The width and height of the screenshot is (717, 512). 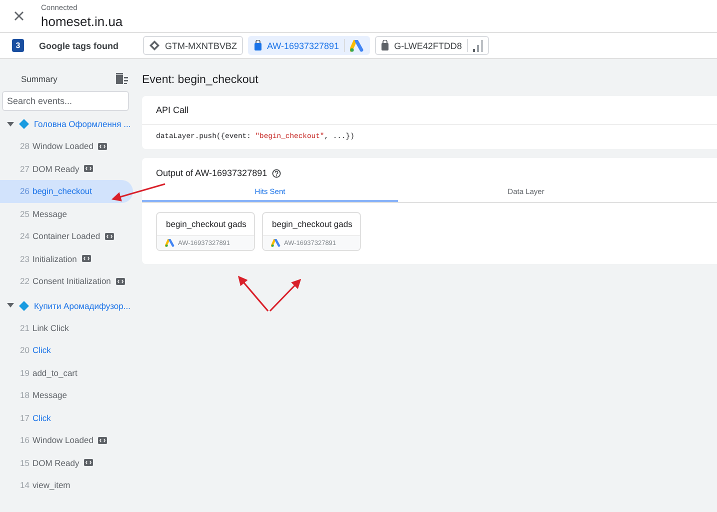 What do you see at coordinates (25, 281) in the screenshot?
I see `event-number: 22` at bounding box center [25, 281].